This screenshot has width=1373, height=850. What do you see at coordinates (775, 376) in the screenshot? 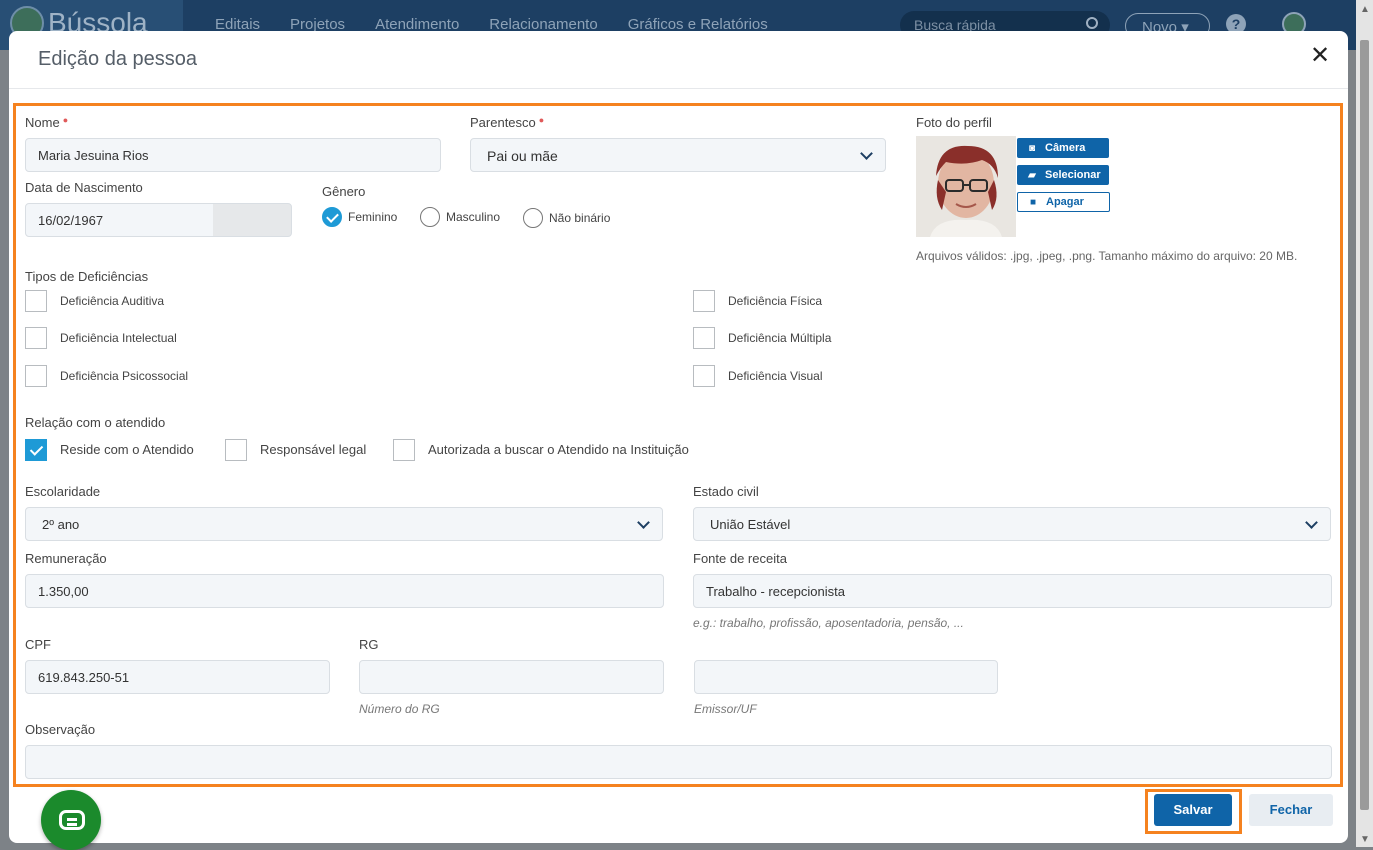
I see `label-visual: Deficiência Visual` at bounding box center [775, 376].